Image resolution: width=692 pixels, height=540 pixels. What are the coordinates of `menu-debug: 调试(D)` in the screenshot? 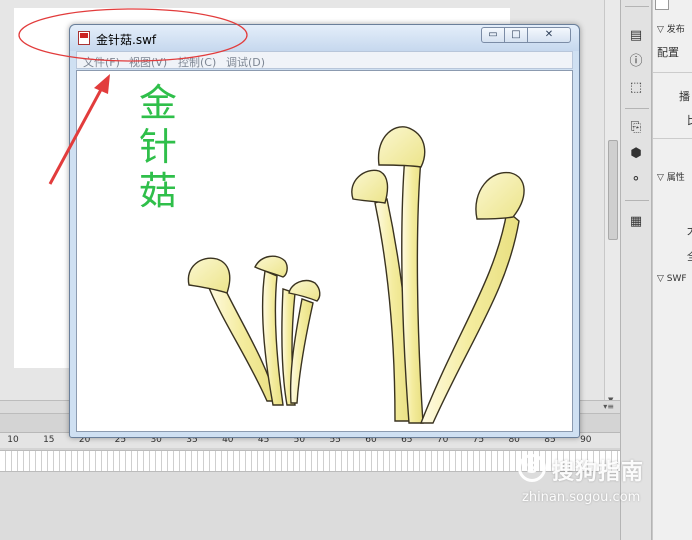 It's located at (245, 62).